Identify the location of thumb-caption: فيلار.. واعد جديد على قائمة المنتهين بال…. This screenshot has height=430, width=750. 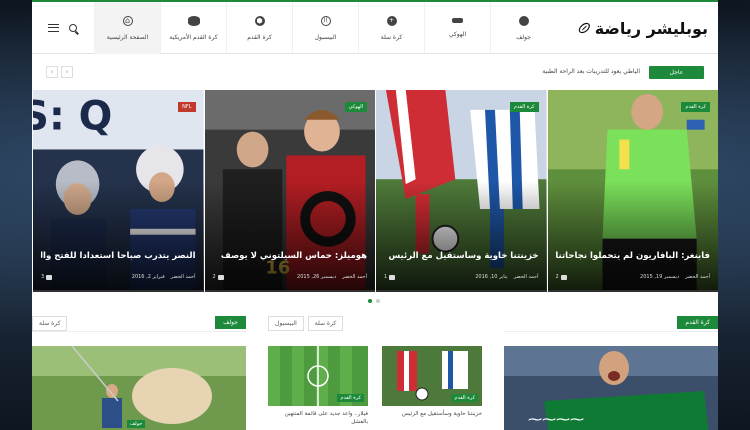
(318, 418).